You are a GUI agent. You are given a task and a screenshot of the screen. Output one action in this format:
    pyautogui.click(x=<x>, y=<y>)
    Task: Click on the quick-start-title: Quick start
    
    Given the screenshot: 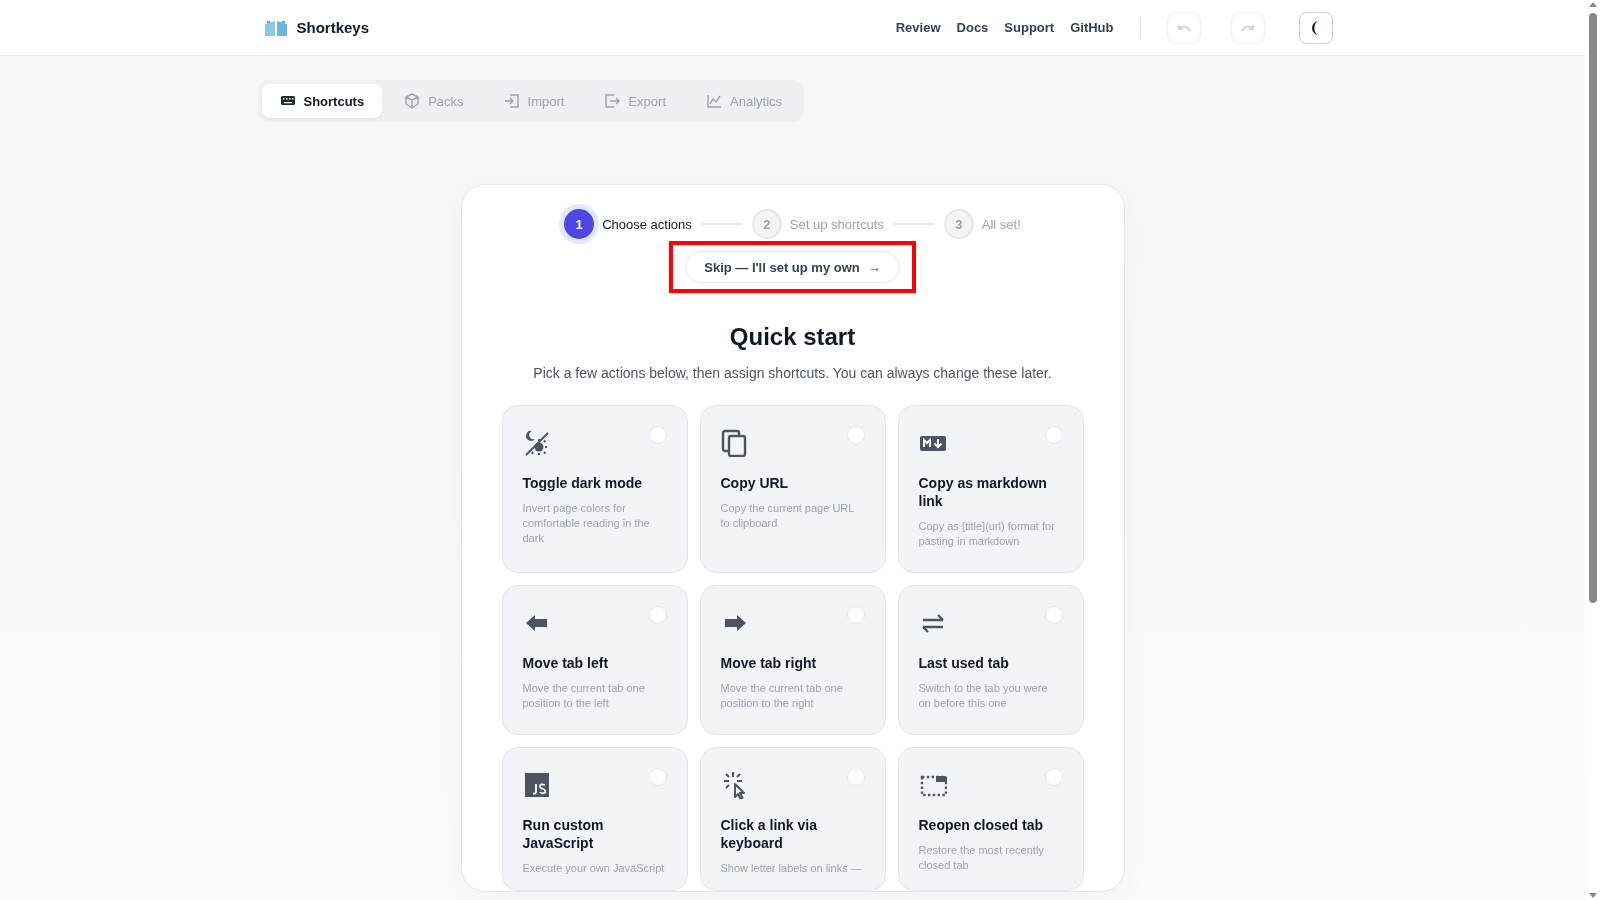 What is the action you would take?
    pyautogui.click(x=792, y=337)
    